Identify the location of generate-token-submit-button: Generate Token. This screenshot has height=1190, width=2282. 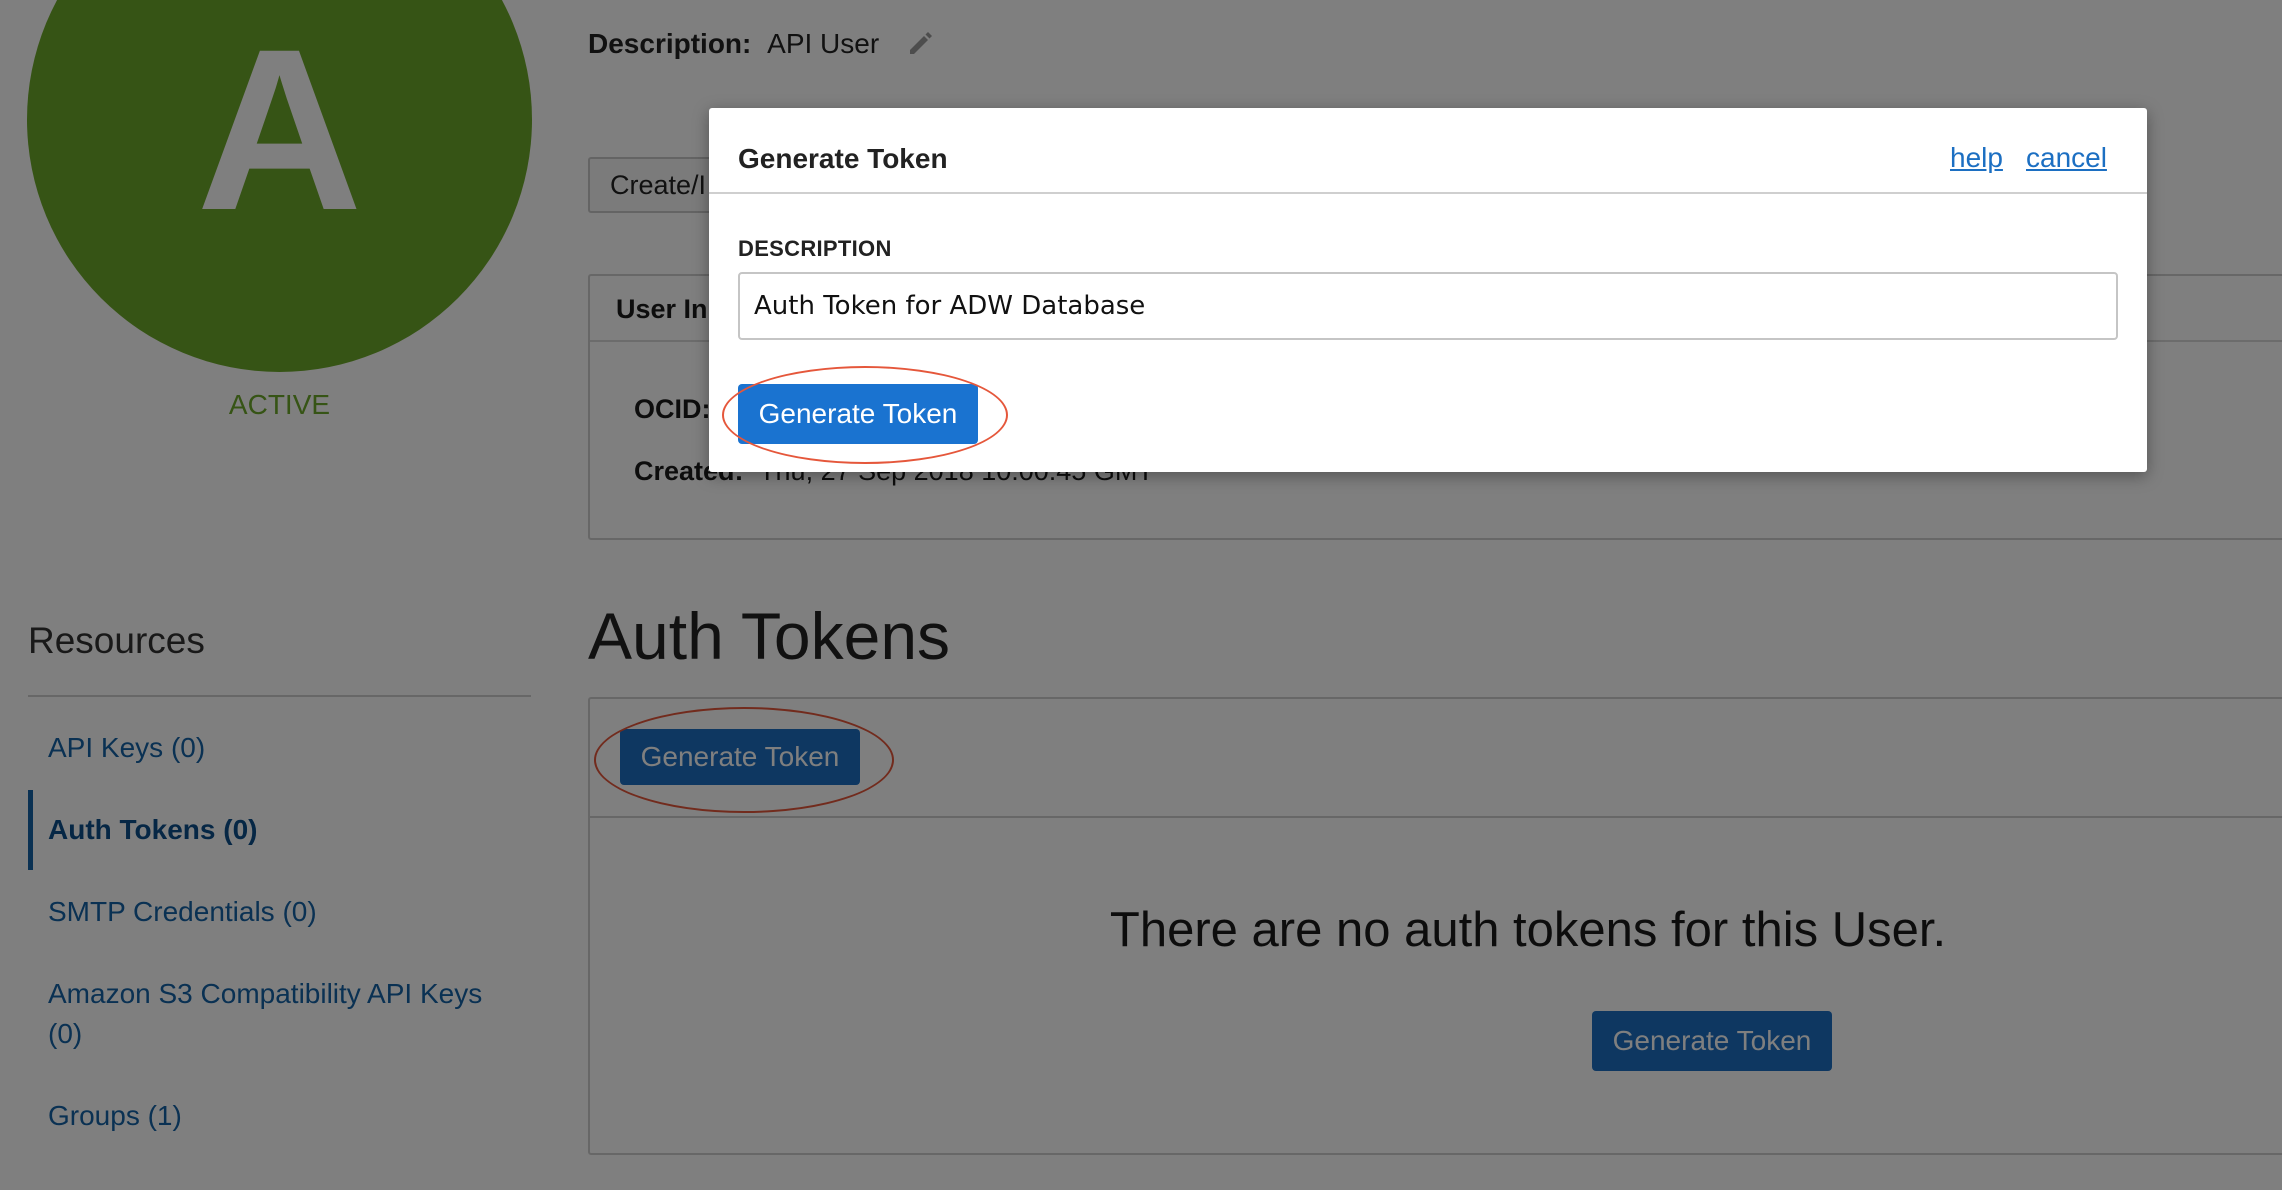
(858, 414).